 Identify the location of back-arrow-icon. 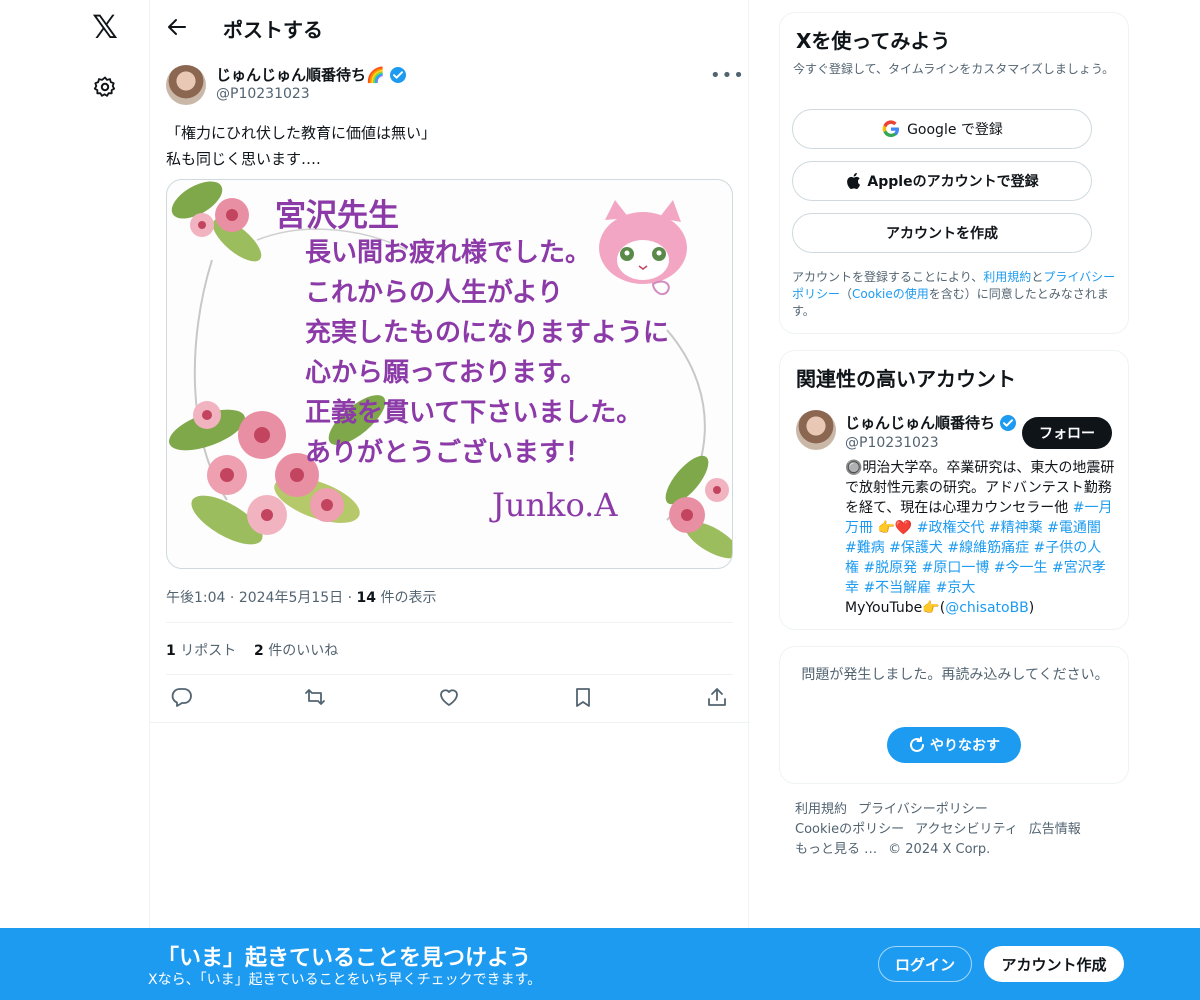
(177, 27).